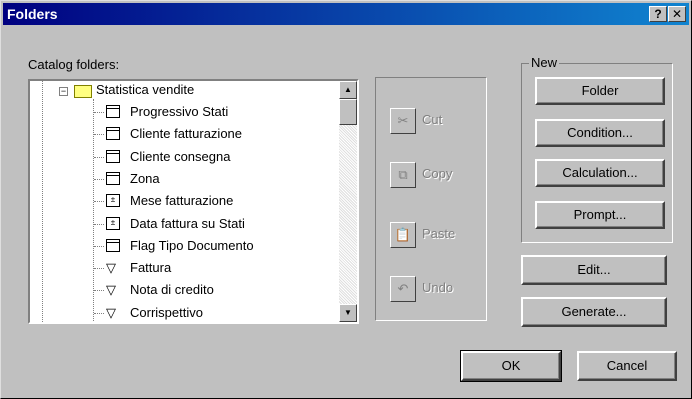 The height and width of the screenshot is (399, 692). What do you see at coordinates (172, 290) in the screenshot?
I see `tree-item: Nota di credito` at bounding box center [172, 290].